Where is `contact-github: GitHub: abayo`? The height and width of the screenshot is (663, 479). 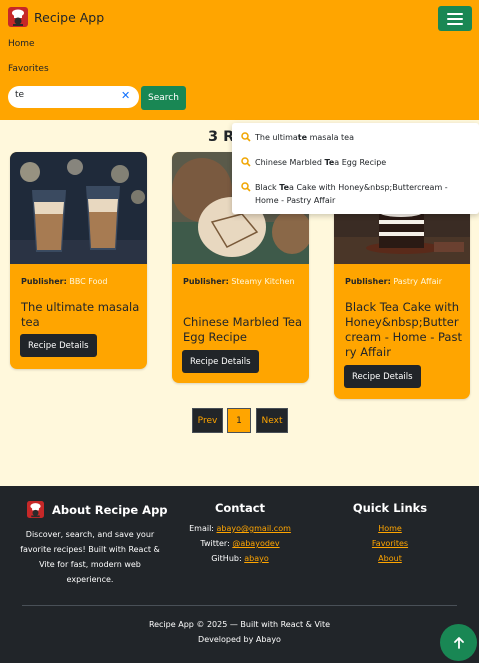
contact-github: GitHub: abayo is located at coordinates (240, 558).